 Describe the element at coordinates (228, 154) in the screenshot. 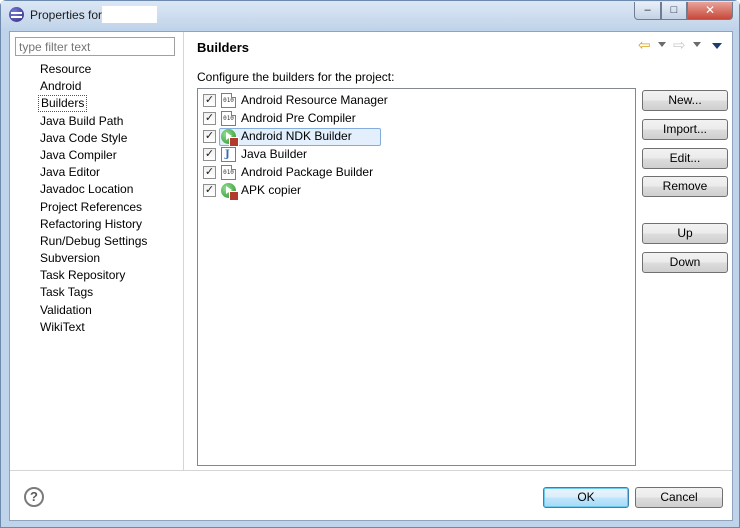

I see `java-builder-icon` at that location.